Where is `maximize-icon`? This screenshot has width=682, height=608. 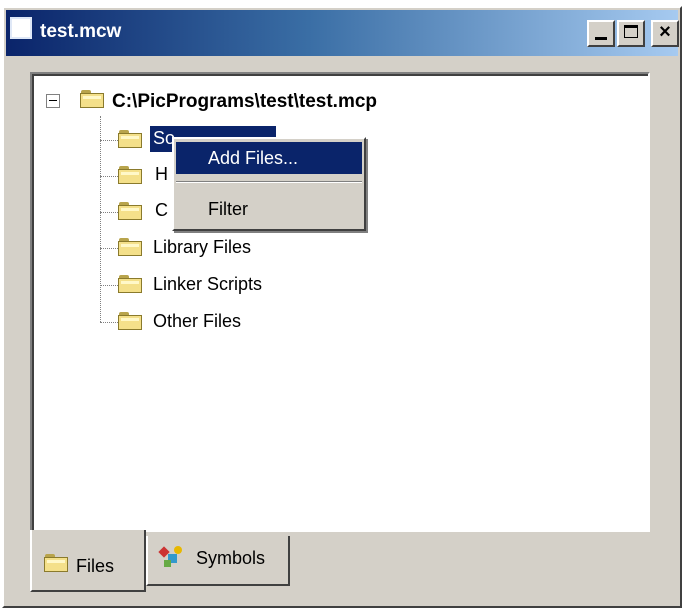 maximize-icon is located at coordinates (631, 31).